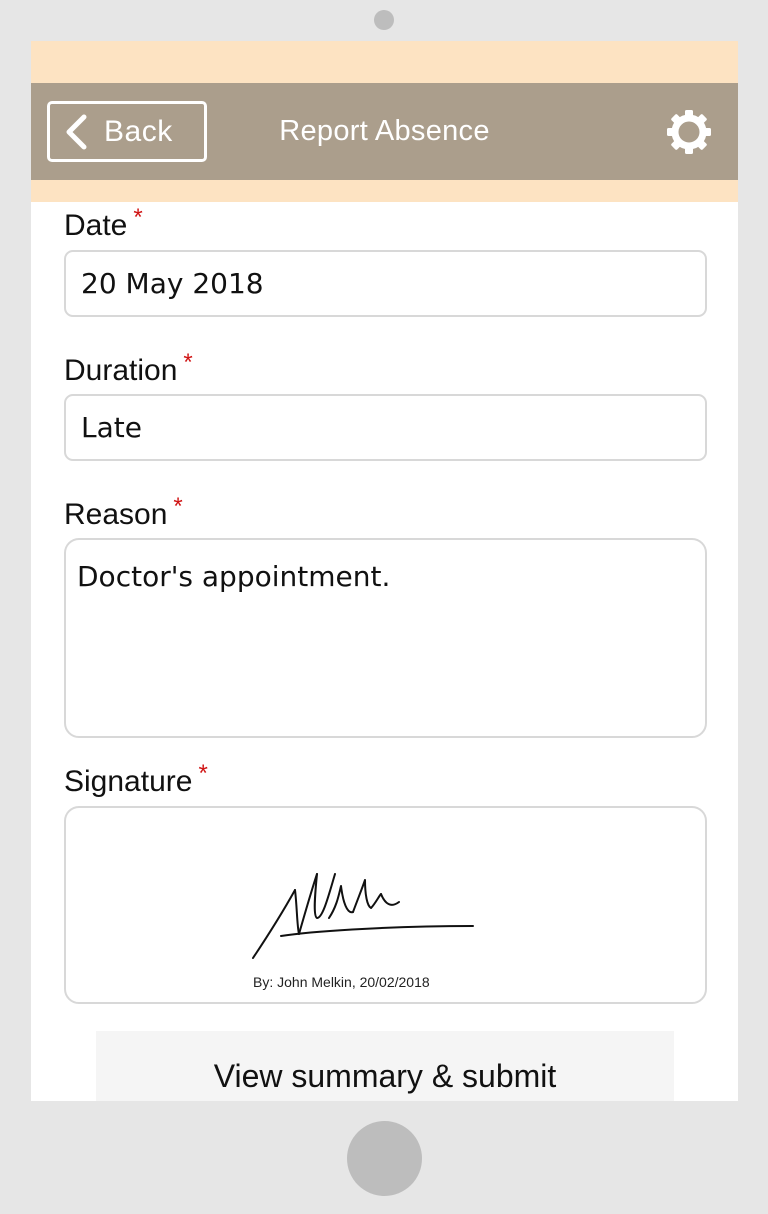  What do you see at coordinates (689, 132) in the screenshot?
I see `gear-icon` at bounding box center [689, 132].